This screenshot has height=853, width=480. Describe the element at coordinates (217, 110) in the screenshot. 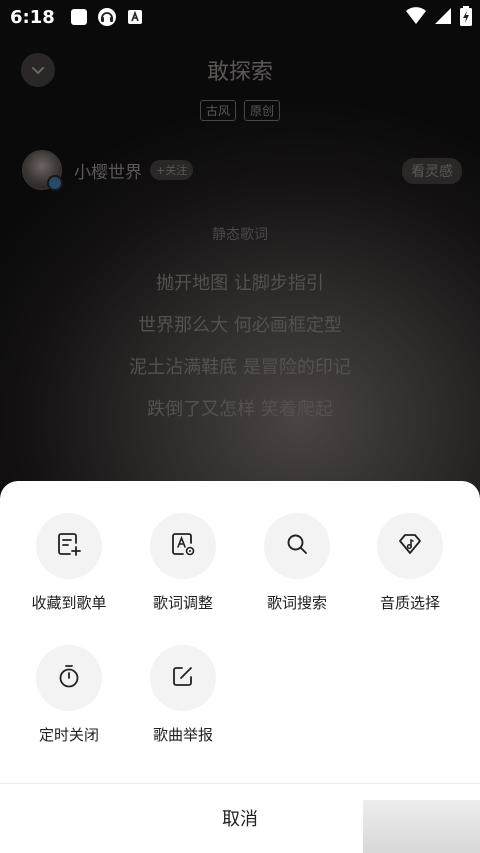

I see `song-tag: 古风` at that location.